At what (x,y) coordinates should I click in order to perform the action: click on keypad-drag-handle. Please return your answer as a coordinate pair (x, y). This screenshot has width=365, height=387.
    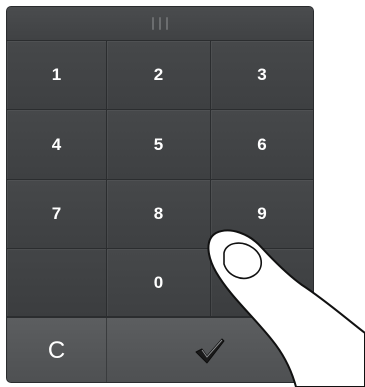
    Looking at the image, I should click on (160, 24).